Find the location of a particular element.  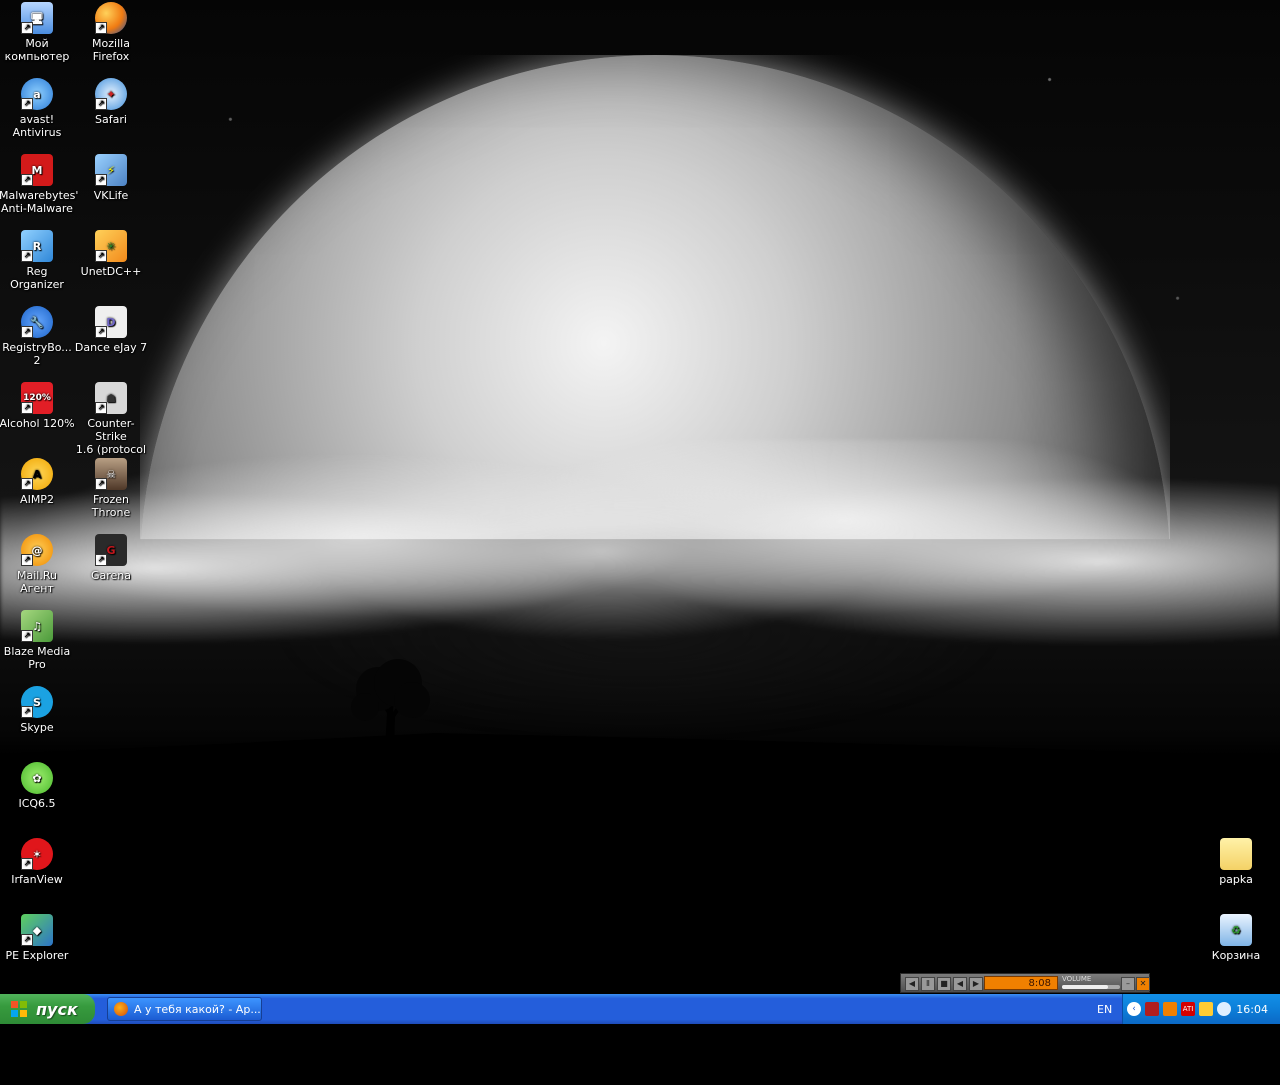

player-volume-label: VOLUME is located at coordinates (1077, 979).